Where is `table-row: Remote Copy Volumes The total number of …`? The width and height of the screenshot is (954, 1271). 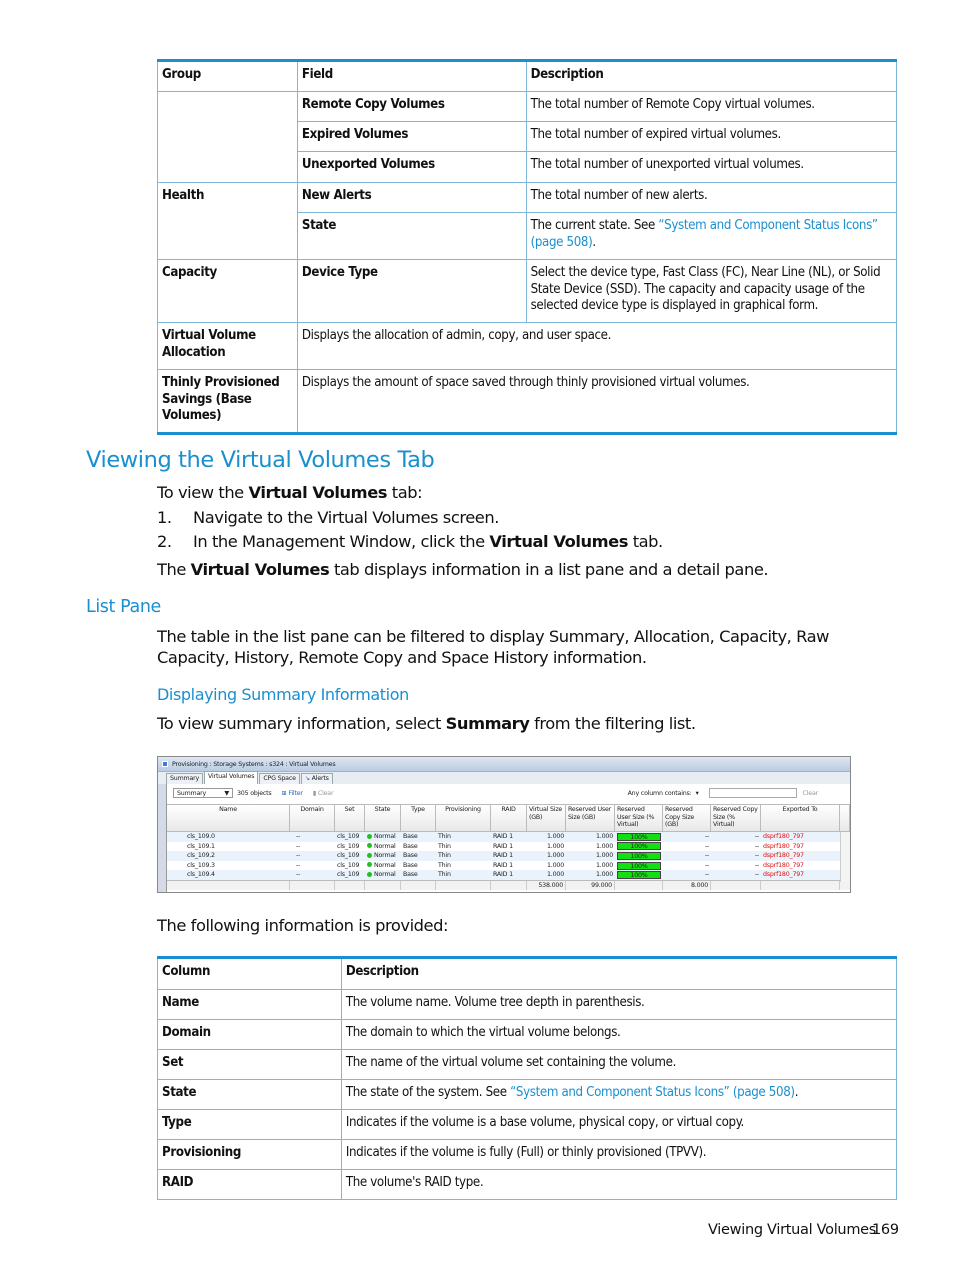 table-row: Remote Copy Volumes The total number of … is located at coordinates (527, 137).